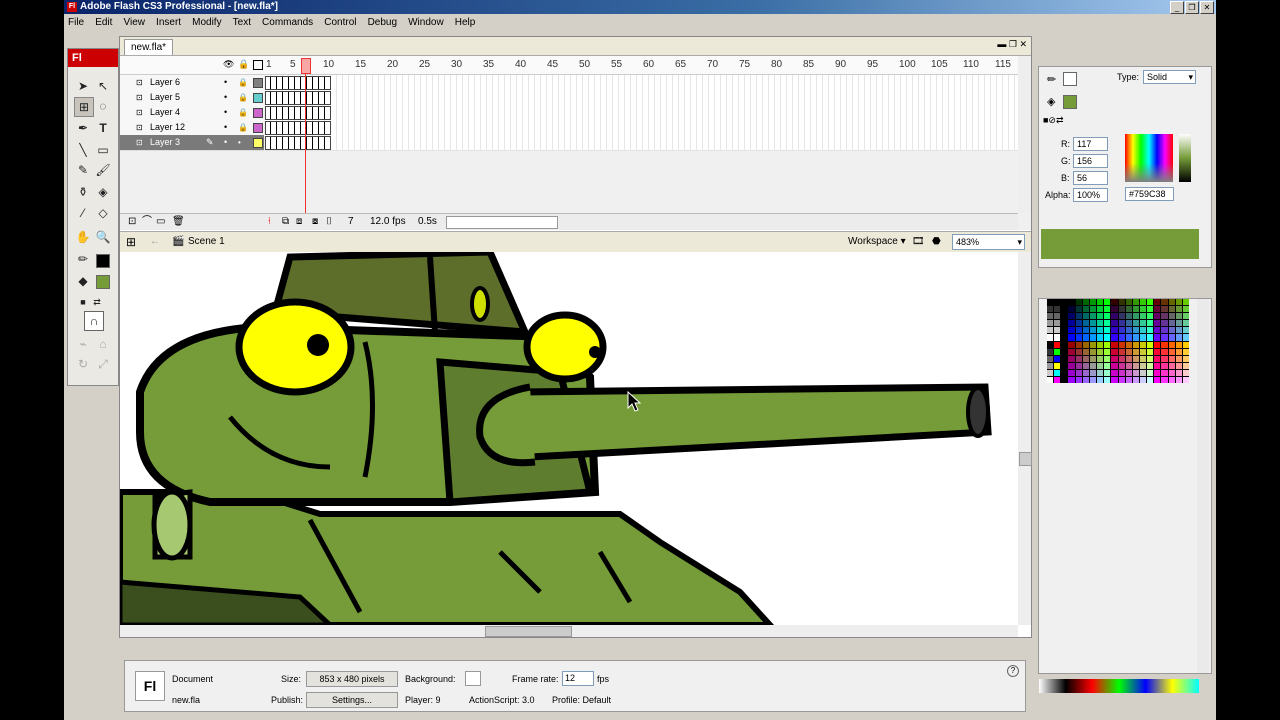  What do you see at coordinates (1169, 77) in the screenshot?
I see `type-select: Solid ▾` at bounding box center [1169, 77].